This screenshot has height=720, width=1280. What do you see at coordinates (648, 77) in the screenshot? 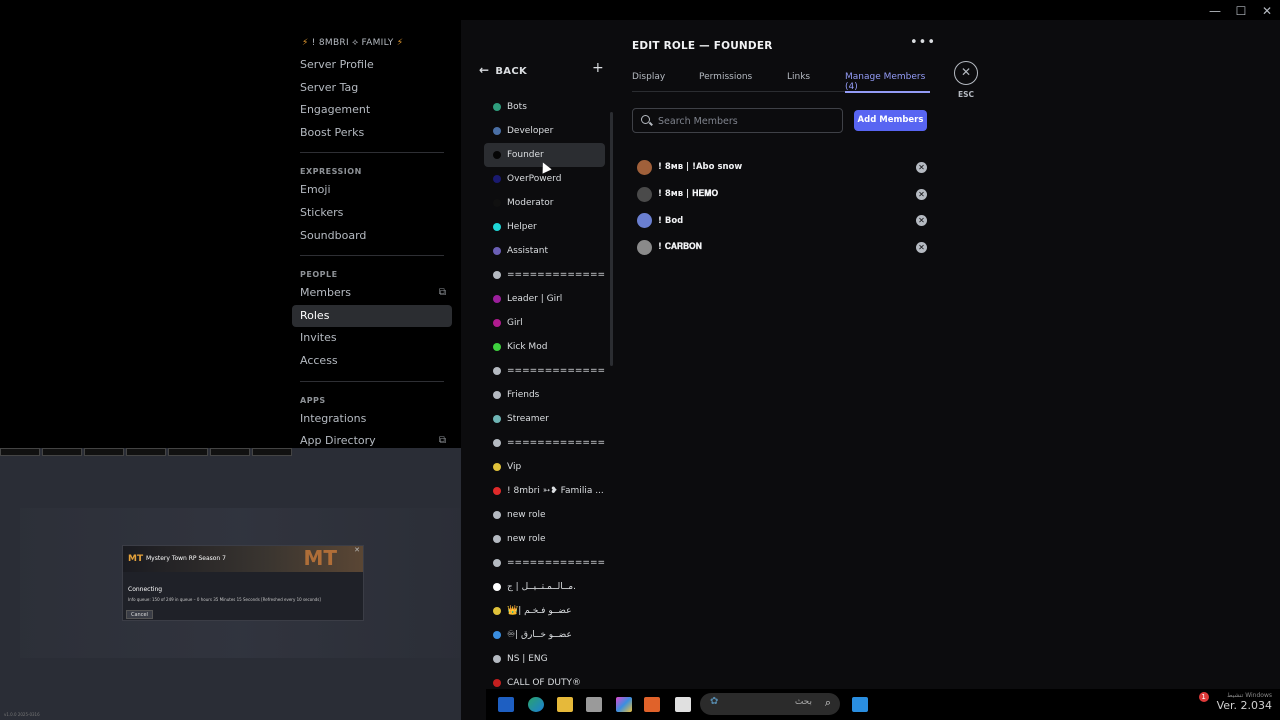
I see `tab-display: Display` at bounding box center [648, 77].